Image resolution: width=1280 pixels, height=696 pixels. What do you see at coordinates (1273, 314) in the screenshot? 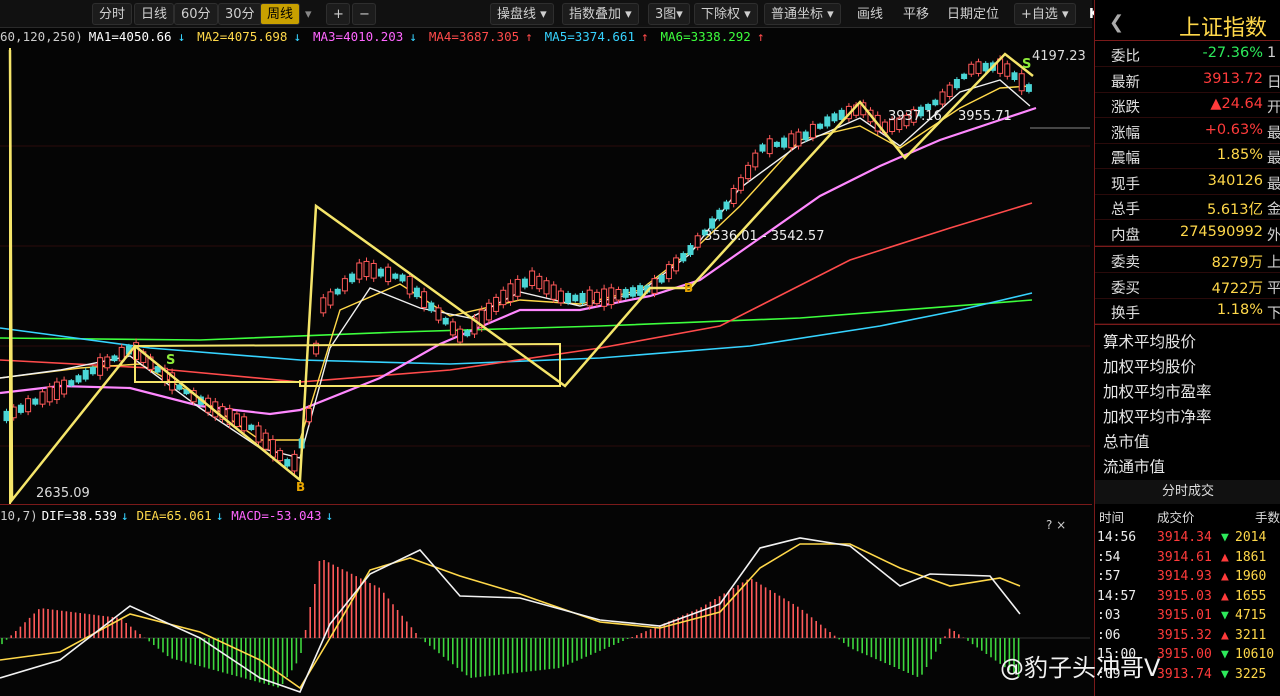
I see `quote-extra: 下` at bounding box center [1273, 314].